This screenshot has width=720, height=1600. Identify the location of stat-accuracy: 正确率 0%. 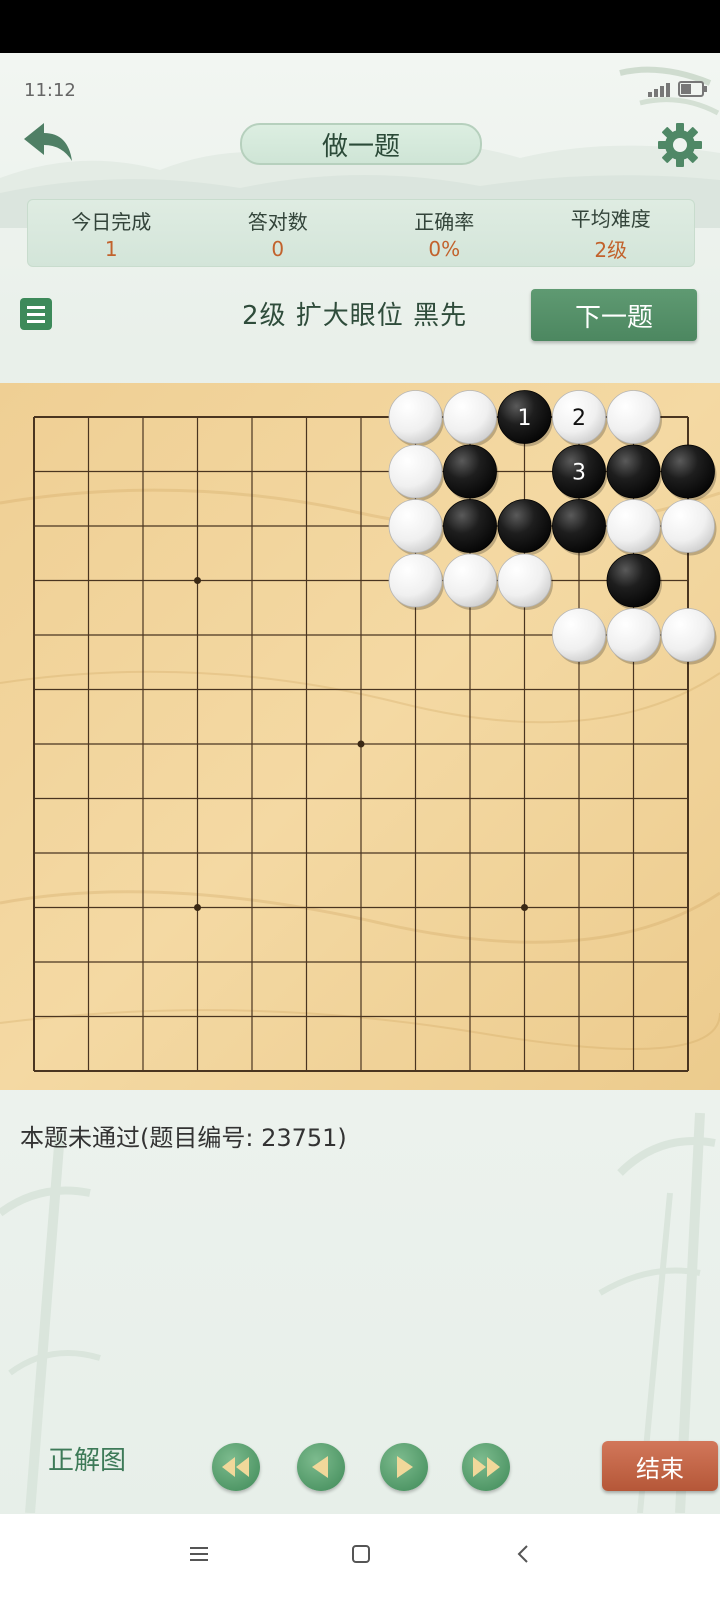
(444, 233).